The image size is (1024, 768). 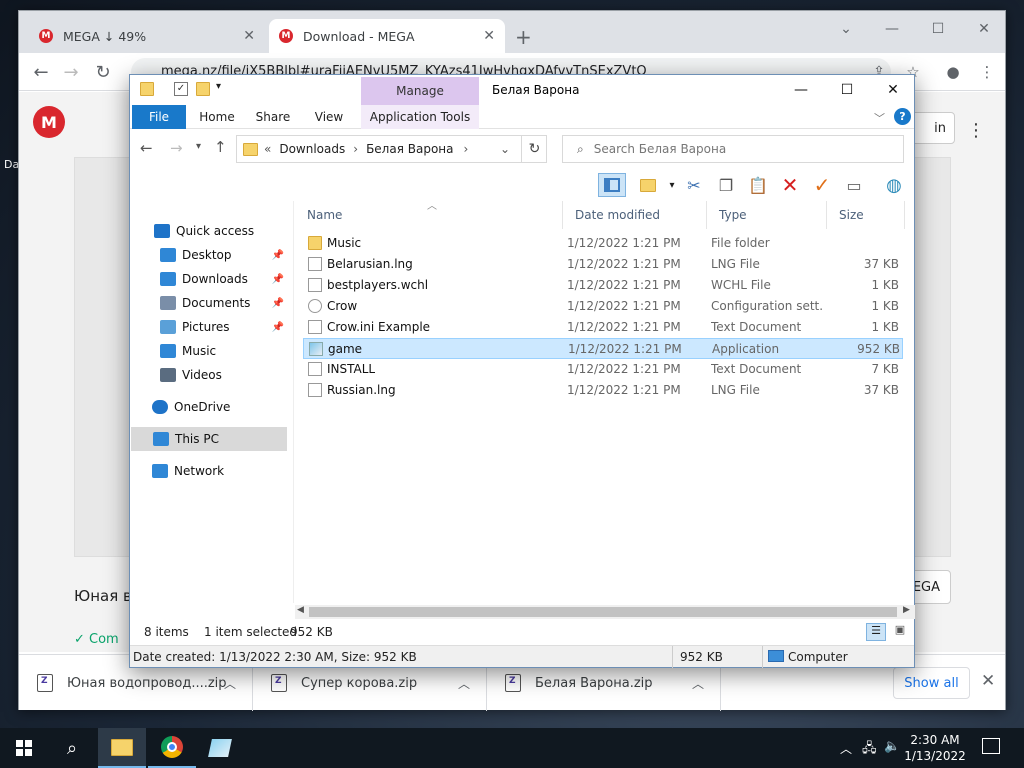 I want to click on item-count: 8 items, so click(x=166, y=632).